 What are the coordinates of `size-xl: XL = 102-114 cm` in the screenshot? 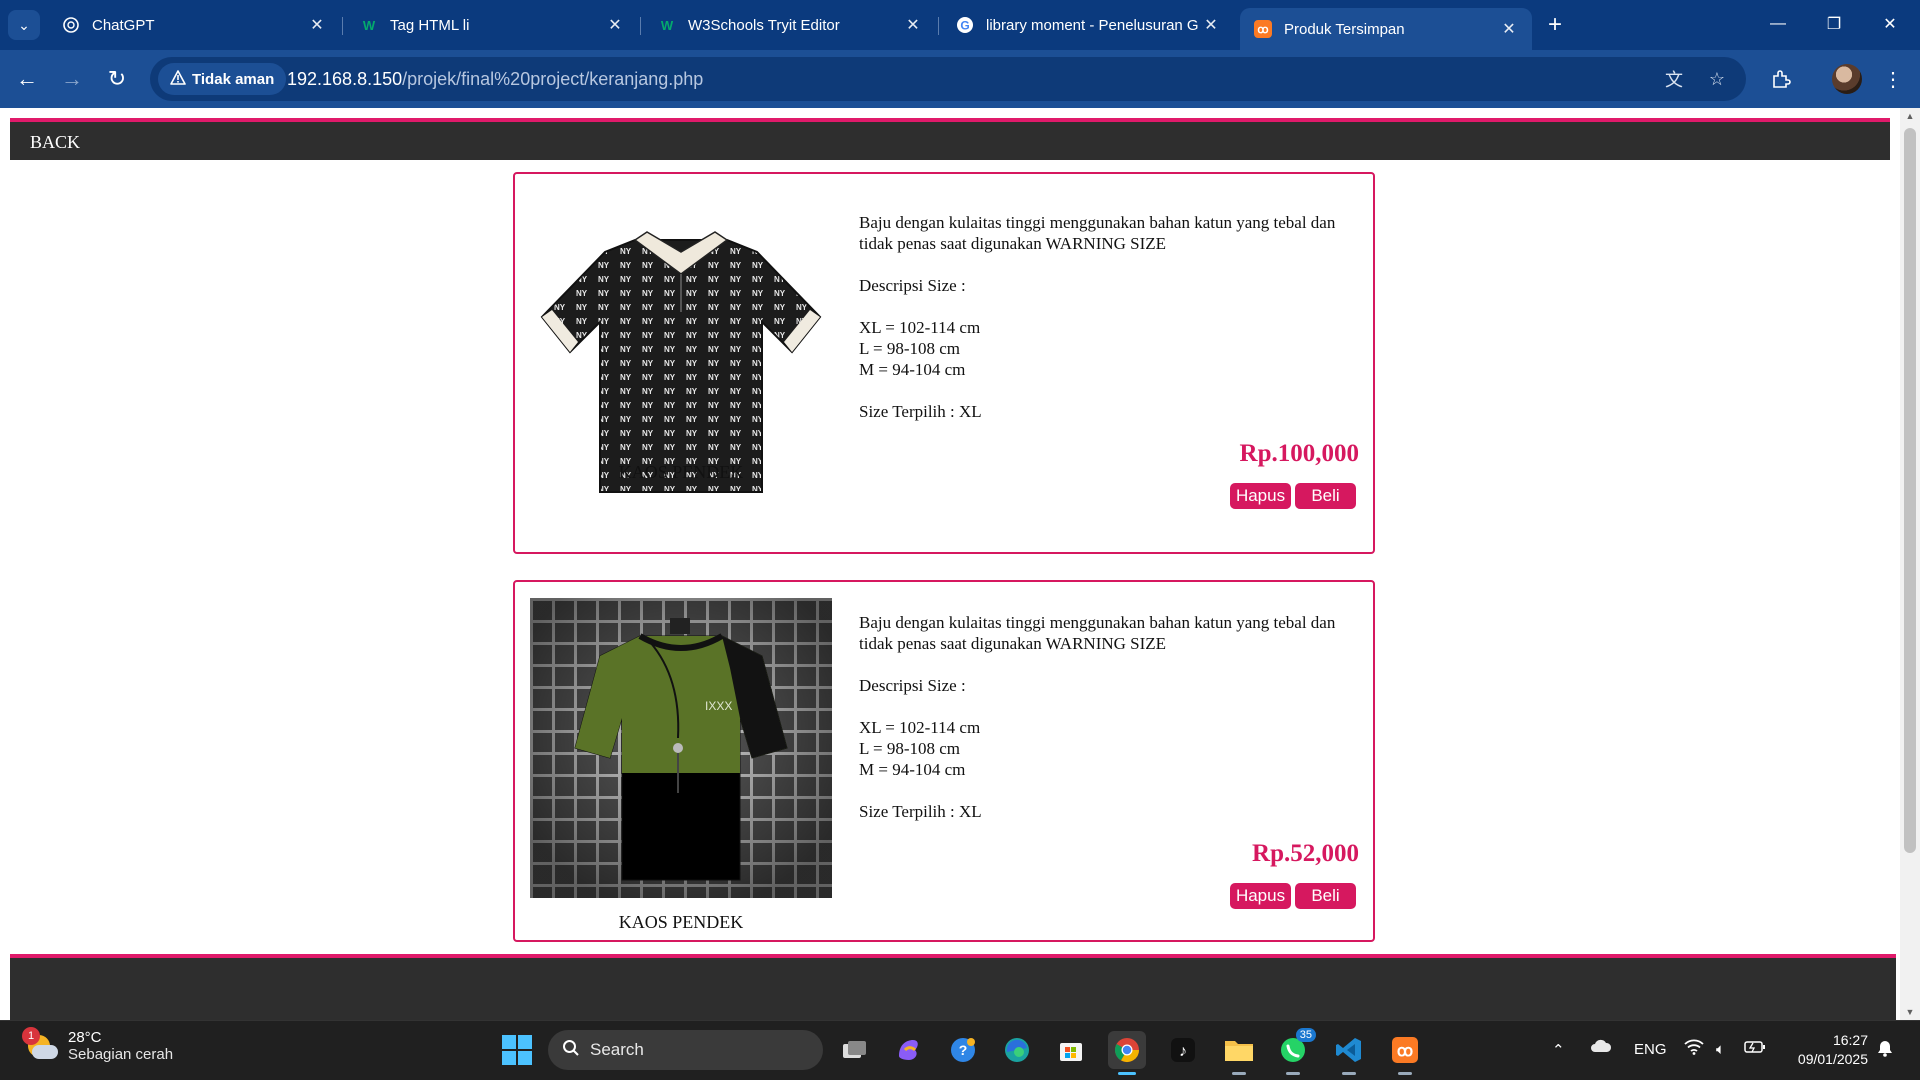 It's located at (920, 327).